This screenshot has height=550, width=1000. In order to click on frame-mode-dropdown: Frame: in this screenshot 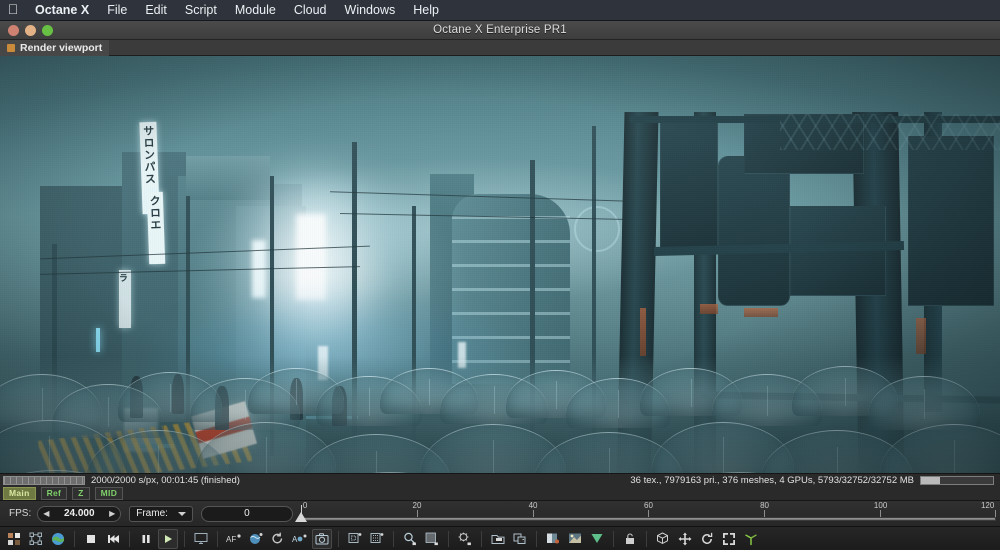, I will do `click(161, 513)`.